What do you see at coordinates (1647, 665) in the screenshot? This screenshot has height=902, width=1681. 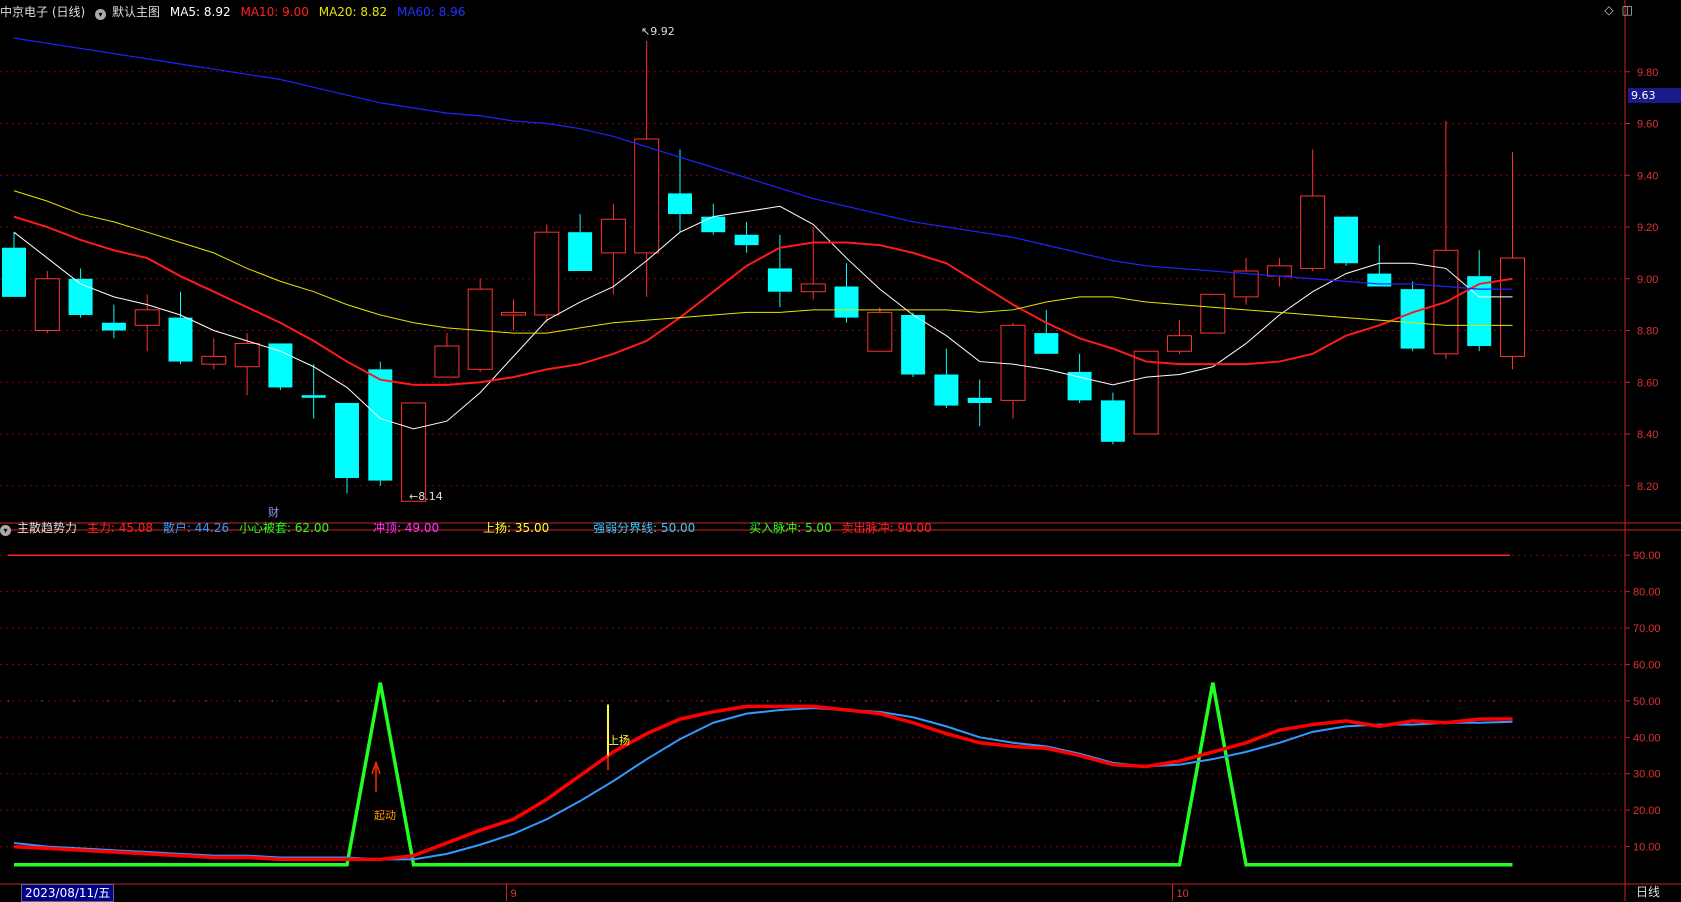 I see `indicator-tick-label: 60.00` at bounding box center [1647, 665].